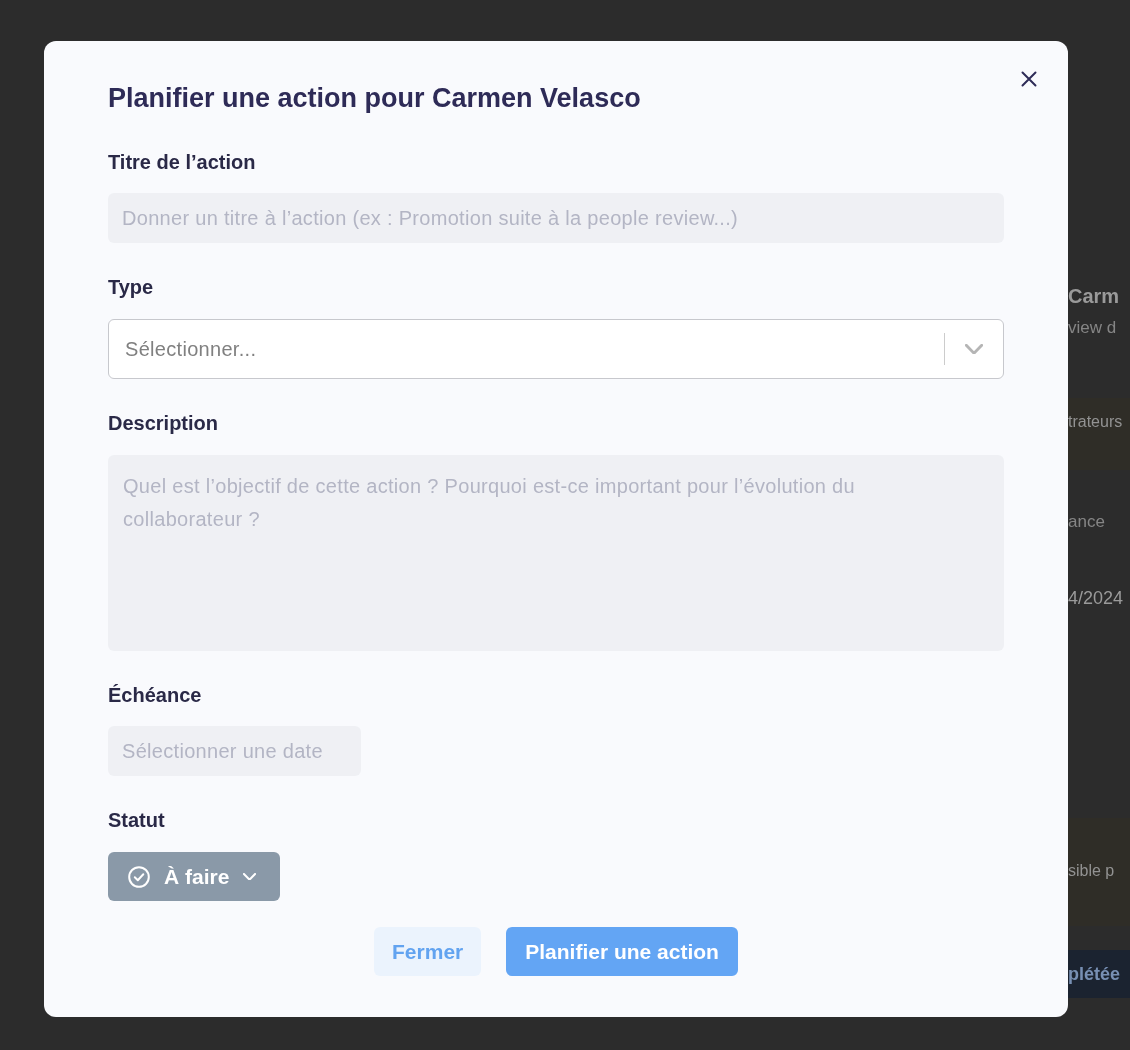 This screenshot has width=1130, height=1050. What do you see at coordinates (1092, 328) in the screenshot?
I see `subtitle-text: view d` at bounding box center [1092, 328].